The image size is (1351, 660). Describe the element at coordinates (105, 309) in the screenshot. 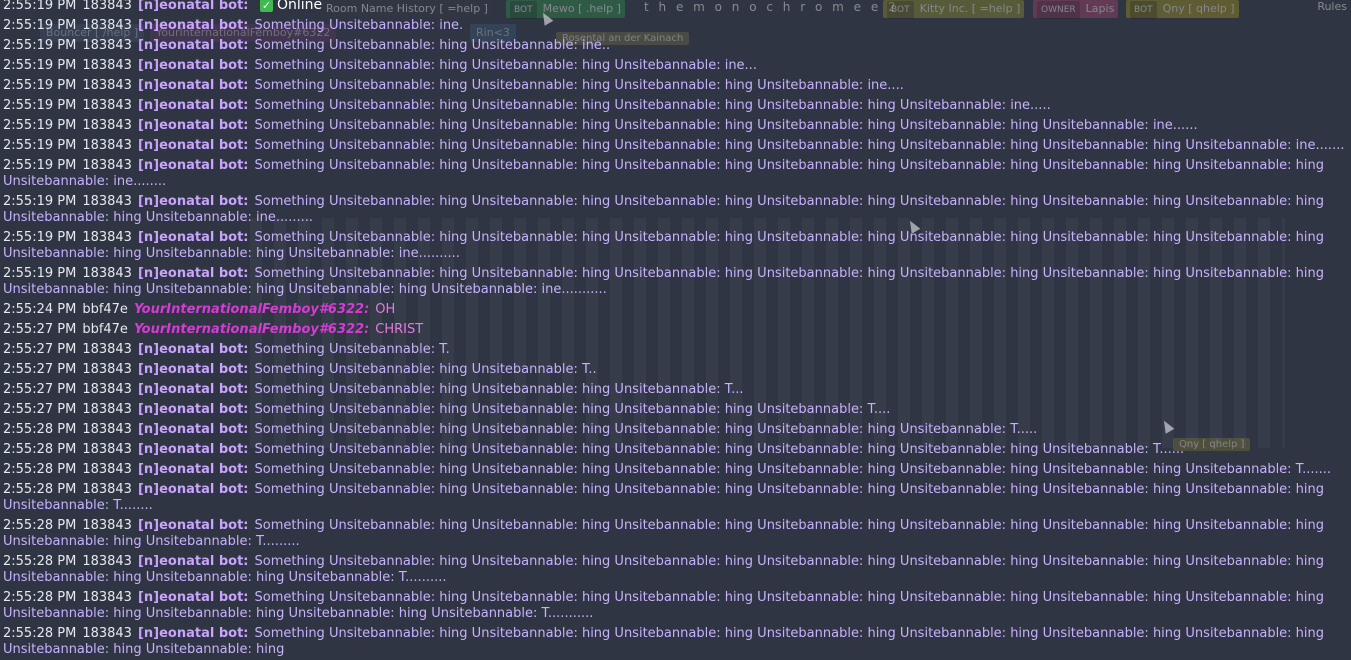

I see `message-user-id: bbf47e` at that location.